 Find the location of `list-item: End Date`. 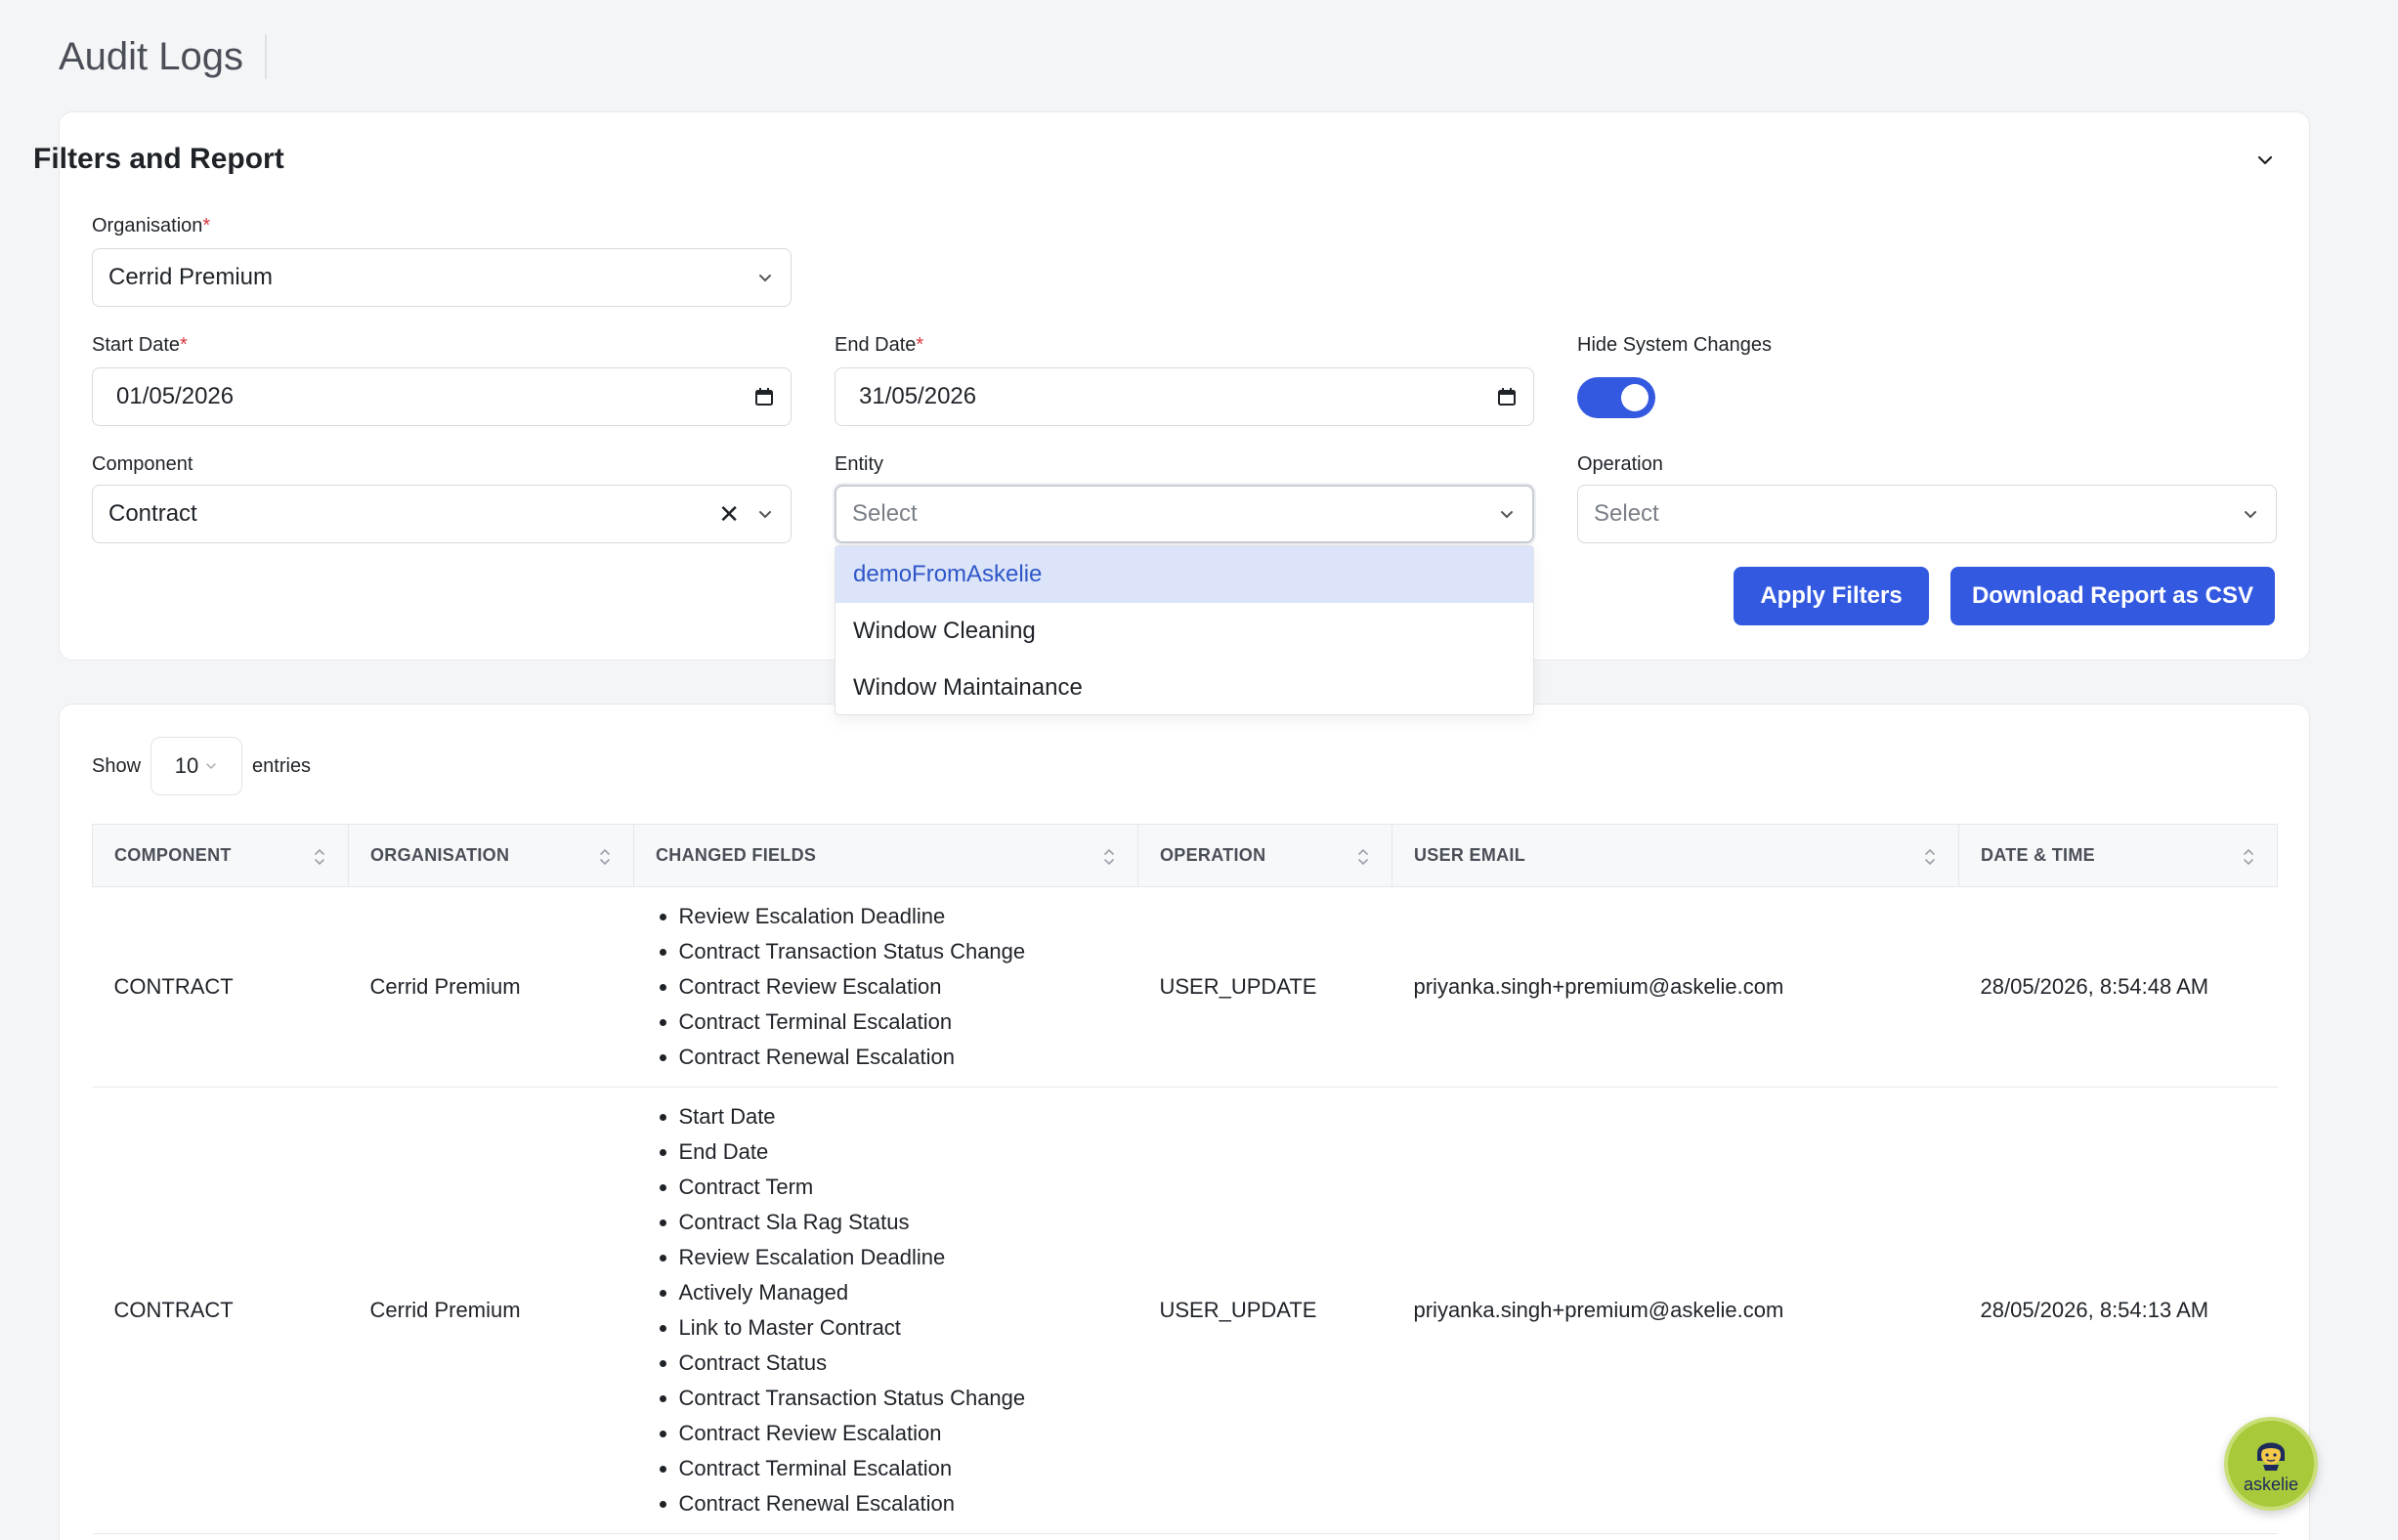

list-item: End Date is located at coordinates (886, 1152).